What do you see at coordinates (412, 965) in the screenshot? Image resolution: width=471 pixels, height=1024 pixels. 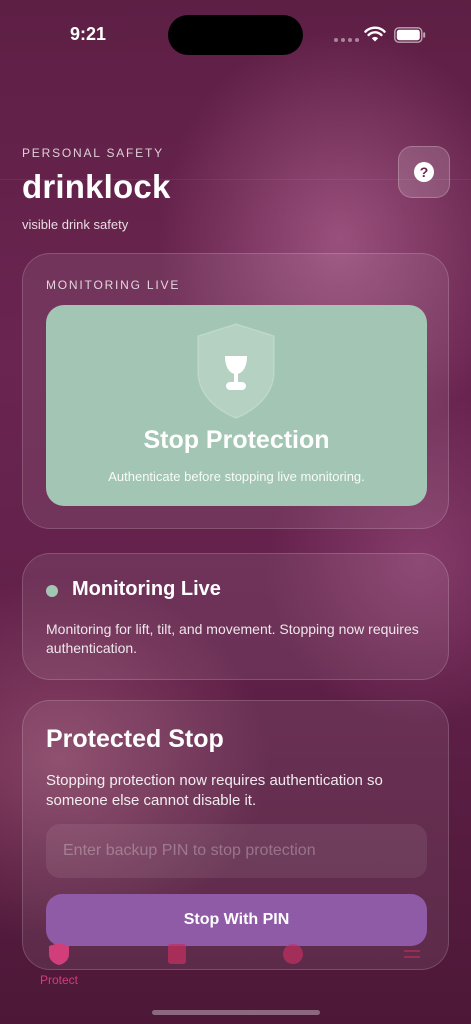 I see `tab-settings` at bounding box center [412, 965].